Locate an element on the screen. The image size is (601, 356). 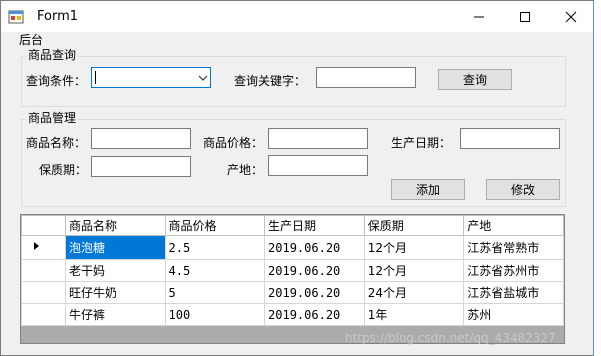
grid-cell: 4.5 is located at coordinates (215, 270).